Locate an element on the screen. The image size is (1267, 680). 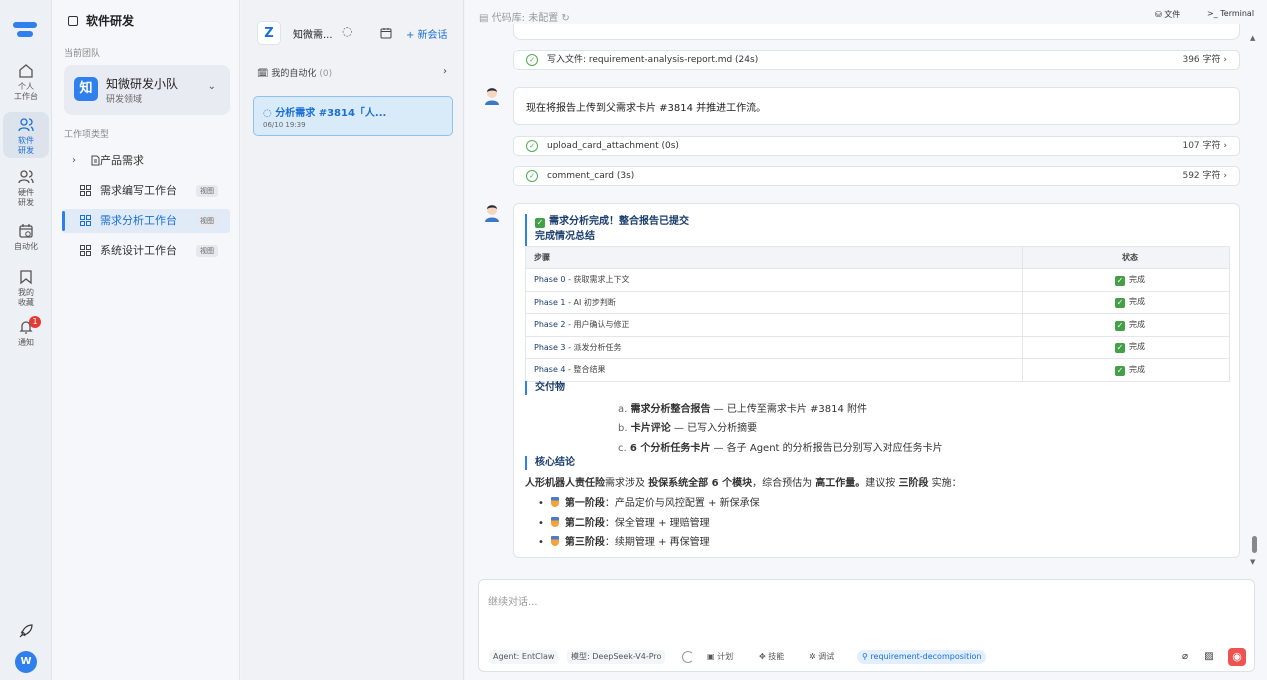
scroll-up-icon: ▲ is located at coordinates (1252, 38).